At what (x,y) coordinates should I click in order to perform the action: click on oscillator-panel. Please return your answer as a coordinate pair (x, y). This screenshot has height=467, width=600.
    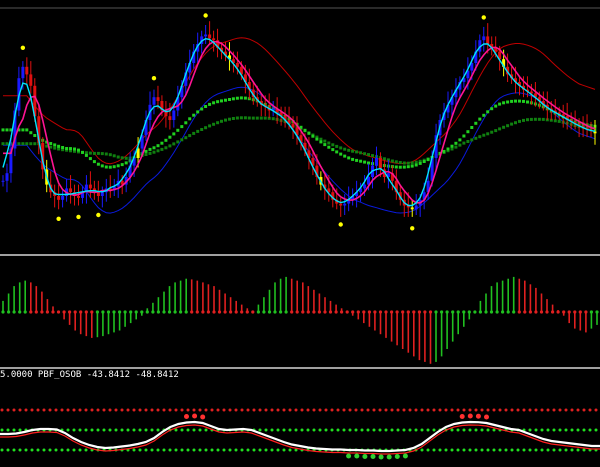
    Looking at the image, I should click on (300, 434).